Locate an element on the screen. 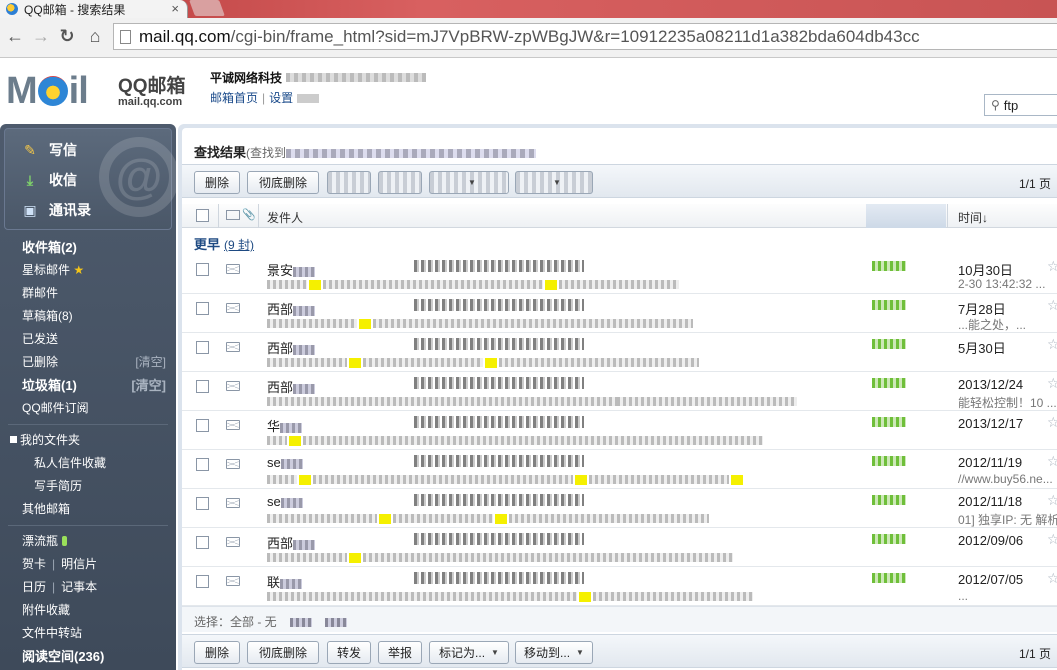  sidebar-item-inbox: 收件箱(2) is located at coordinates (88, 247).